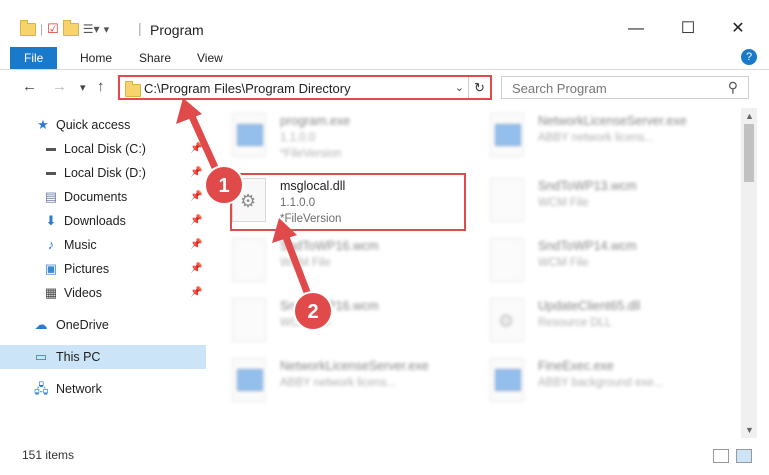  What do you see at coordinates (749, 57) in the screenshot?
I see `help-icon: ?` at bounding box center [749, 57].